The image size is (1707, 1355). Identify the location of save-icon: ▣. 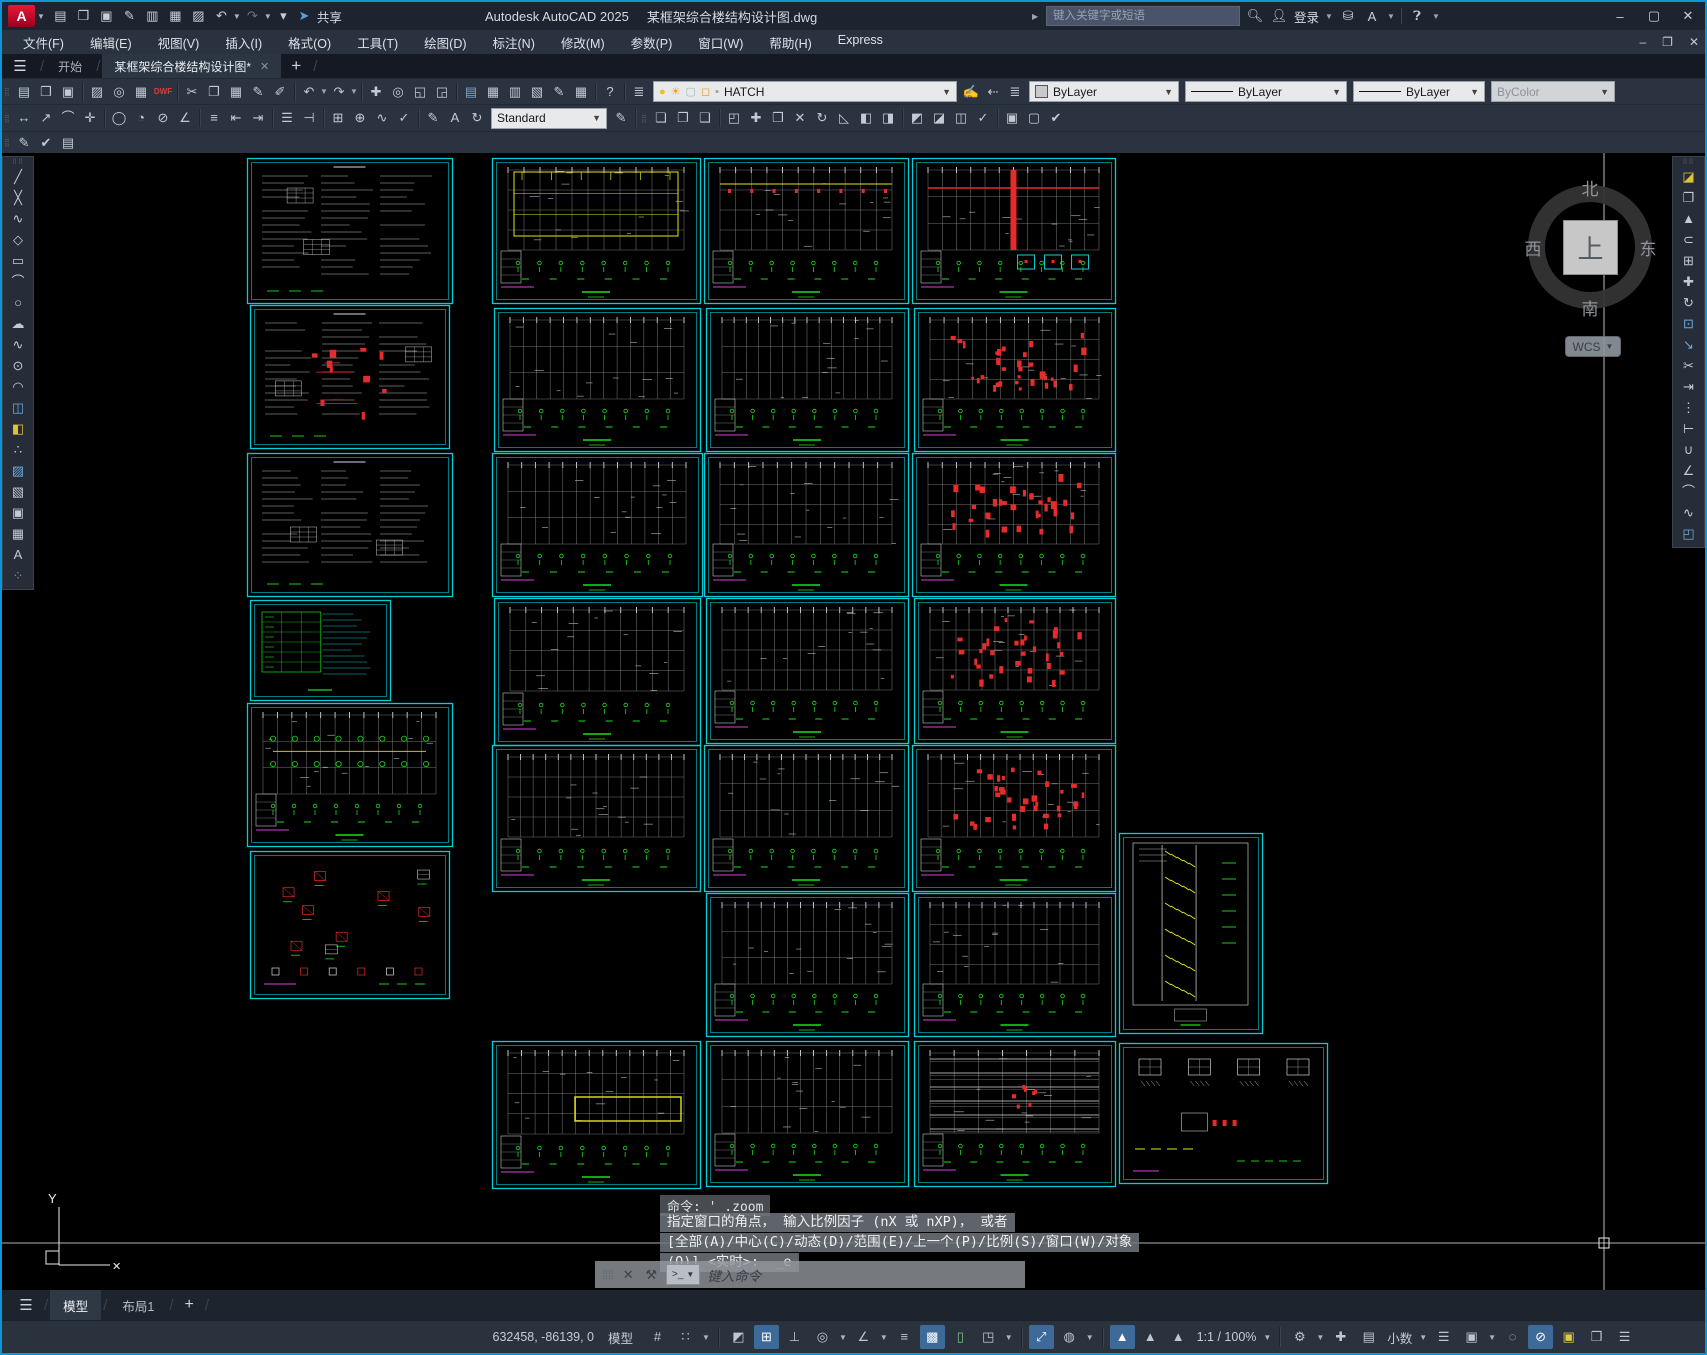
(68, 92).